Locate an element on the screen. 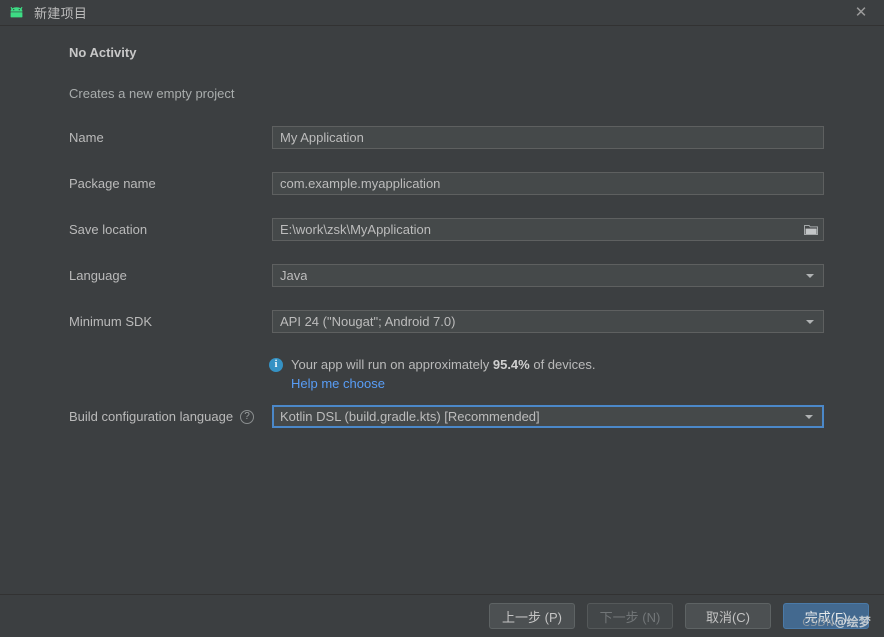 The height and width of the screenshot is (637, 884). package-name-input: com.example.myapplication is located at coordinates (548, 183).